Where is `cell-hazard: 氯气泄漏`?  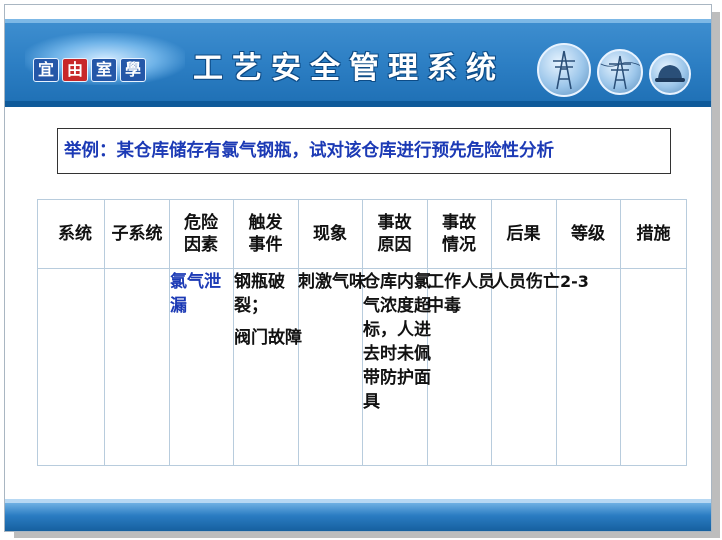 cell-hazard: 氯气泄漏 is located at coordinates (195, 294).